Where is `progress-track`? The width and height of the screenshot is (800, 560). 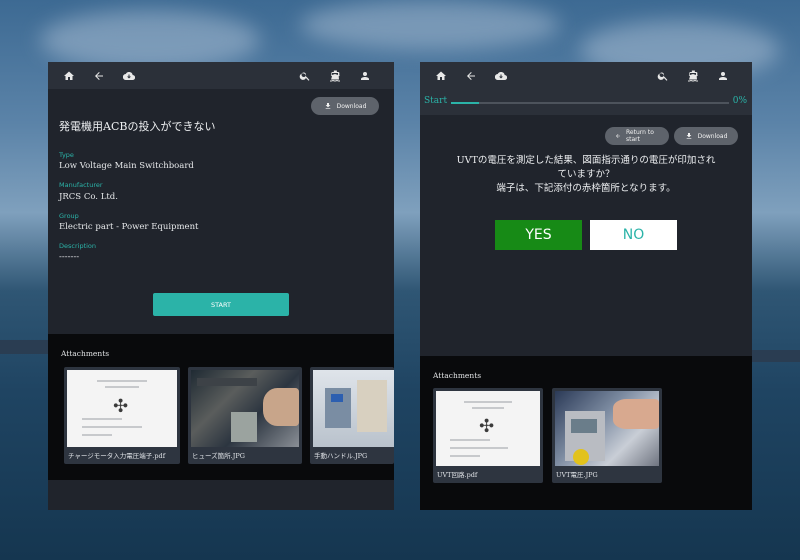
progress-track is located at coordinates (590, 103).